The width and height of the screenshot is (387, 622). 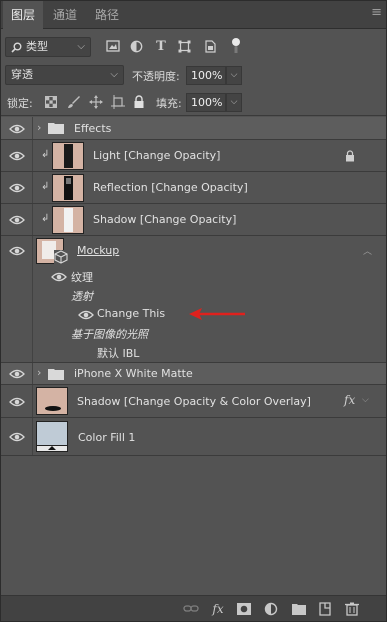 I want to click on lock-transparent-pixels-icon, so click(x=53, y=104).